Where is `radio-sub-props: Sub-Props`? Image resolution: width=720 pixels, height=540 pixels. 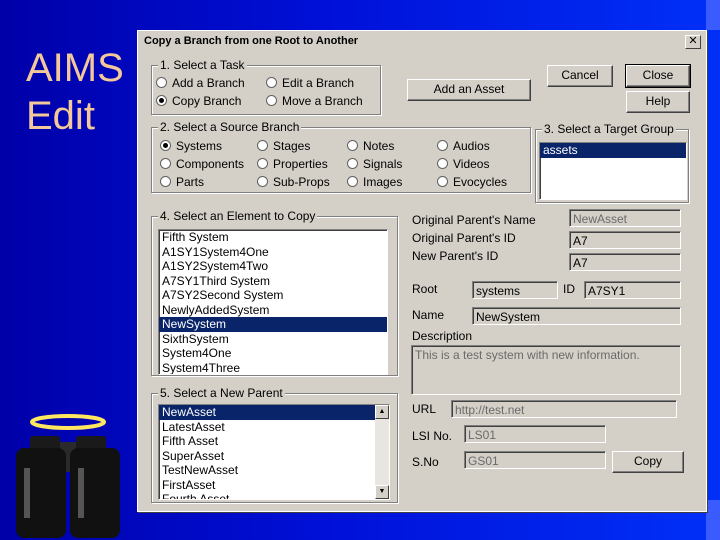
radio-sub-props: Sub-Props is located at coordinates (293, 182).